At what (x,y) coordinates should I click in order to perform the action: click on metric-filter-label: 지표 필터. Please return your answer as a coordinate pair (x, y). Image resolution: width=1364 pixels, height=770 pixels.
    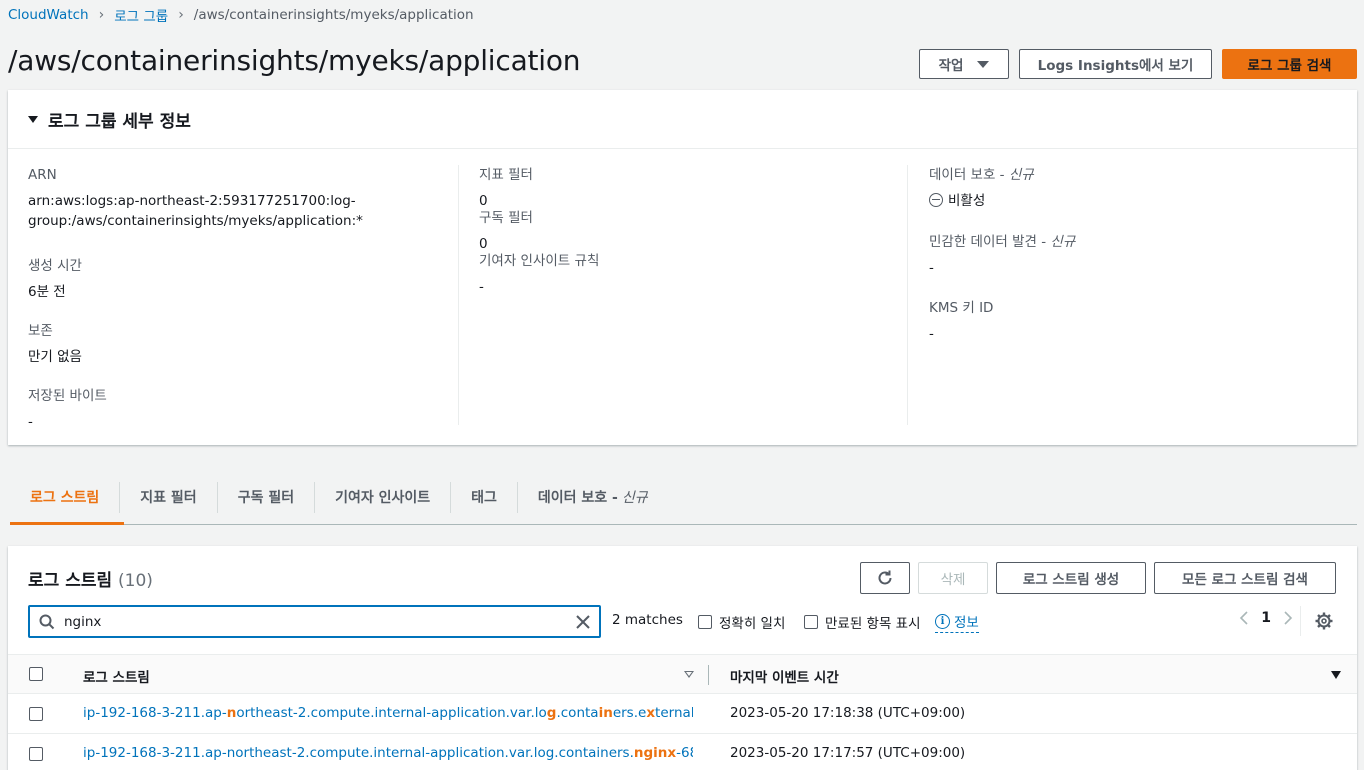
    Looking at the image, I should click on (506, 175).